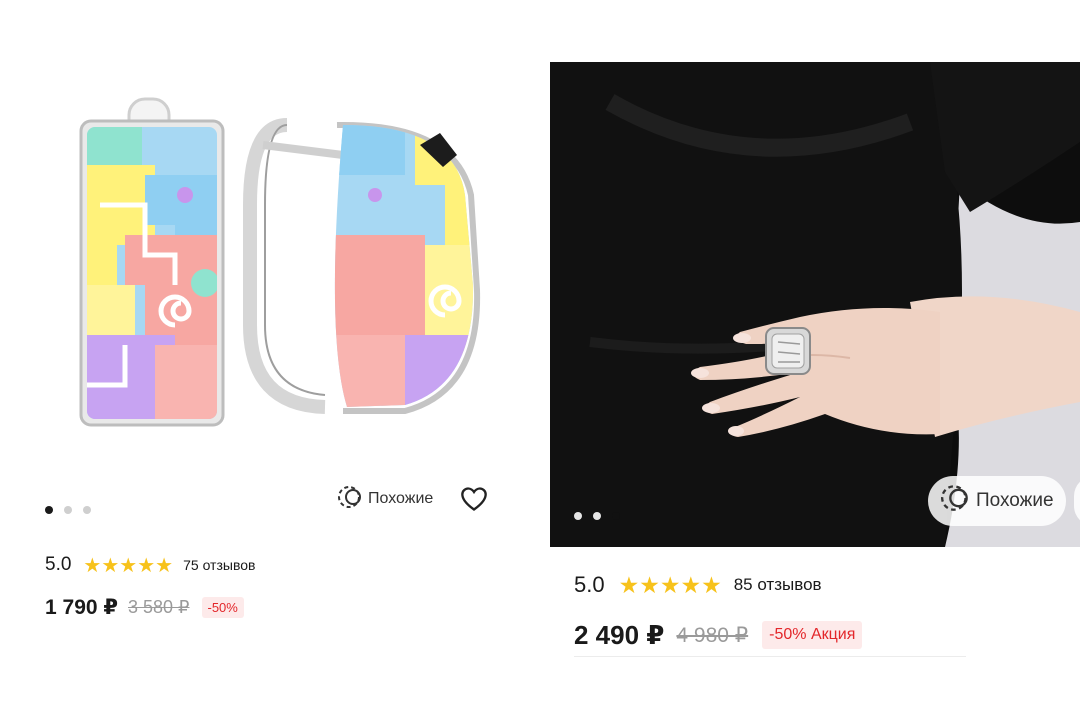  What do you see at coordinates (712, 635) in the screenshot?
I see `old-price: 4 980 ₽` at bounding box center [712, 635].